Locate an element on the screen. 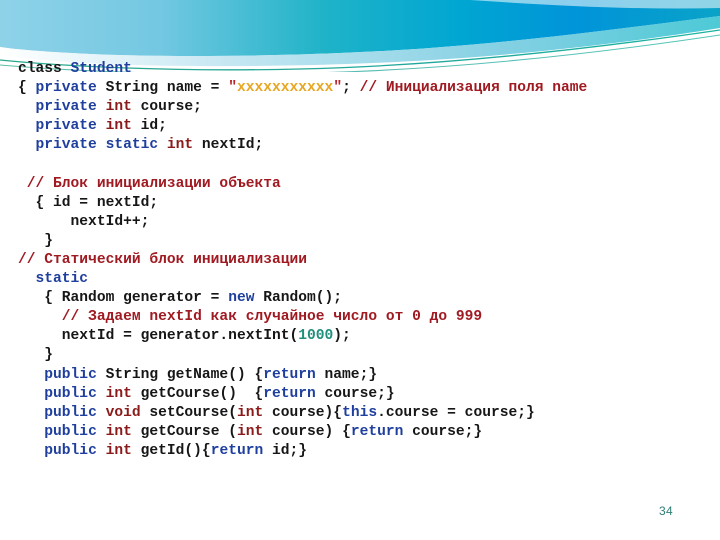 The image size is (720, 540). code-token-plain: nextId = generator.nextInt( is located at coordinates (158, 336).